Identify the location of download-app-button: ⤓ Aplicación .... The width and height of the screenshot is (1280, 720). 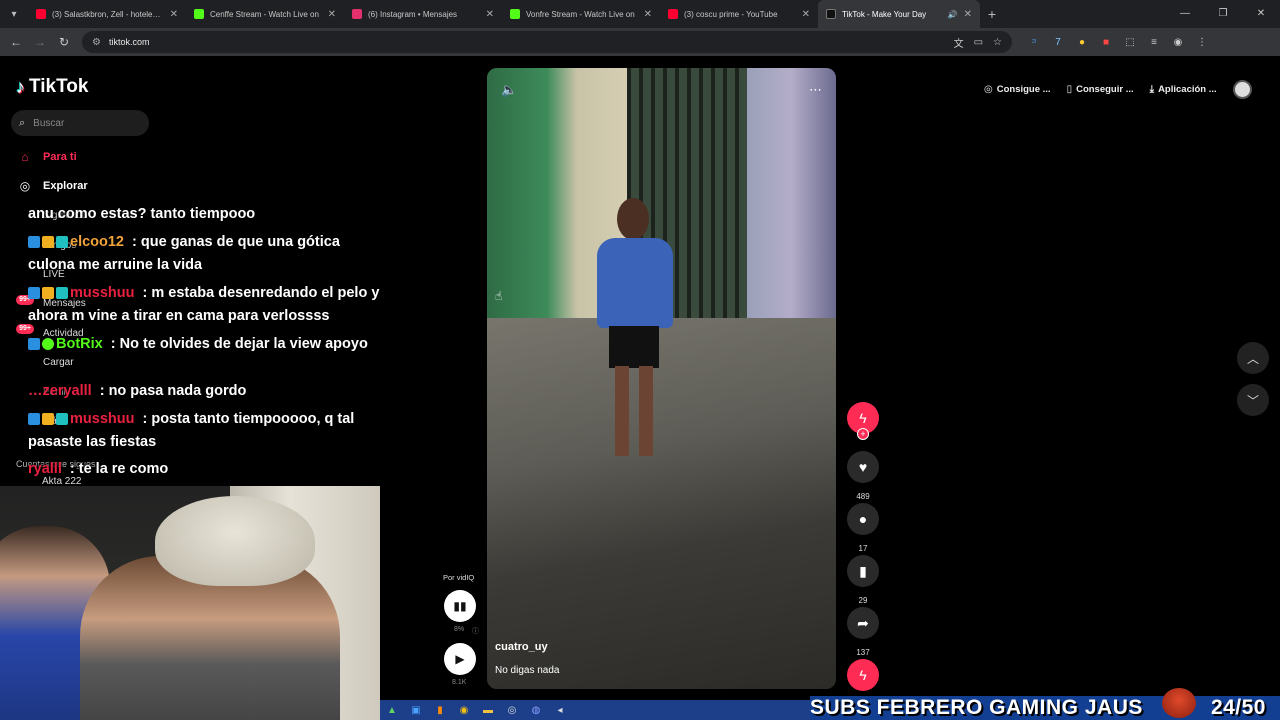
(1183, 89).